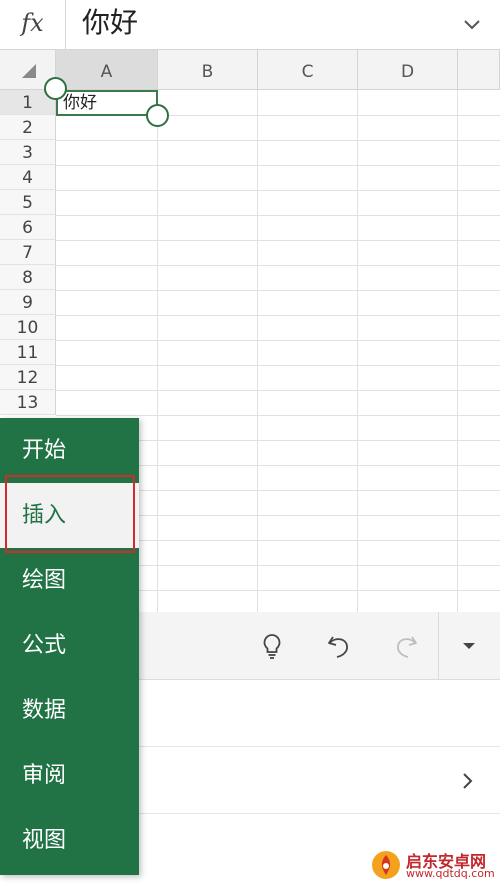 This screenshot has width=500, height=885. I want to click on tab-draw: 绘图, so click(69, 580).